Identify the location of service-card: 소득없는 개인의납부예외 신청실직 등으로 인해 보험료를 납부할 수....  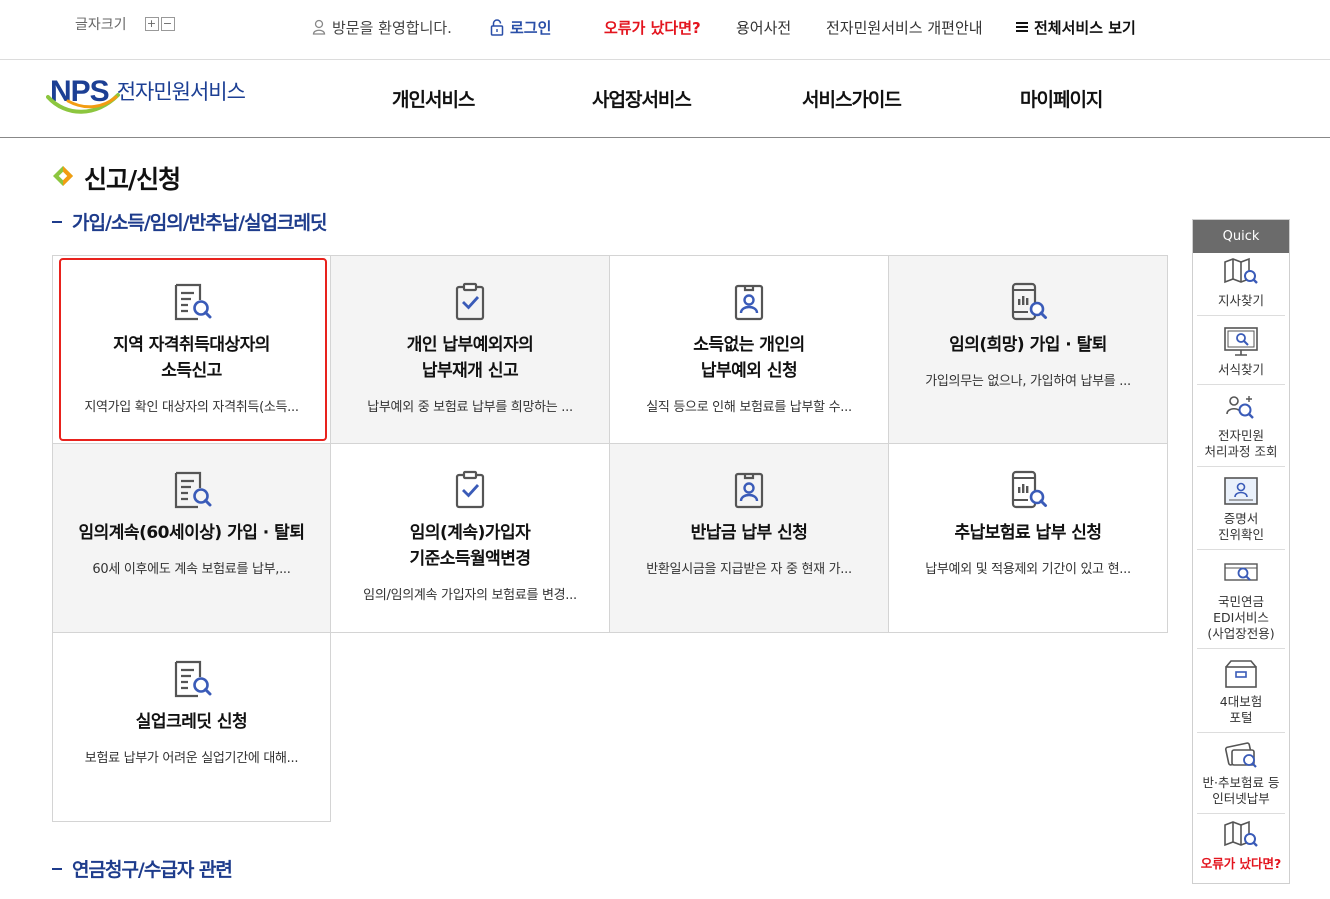
(749, 349).